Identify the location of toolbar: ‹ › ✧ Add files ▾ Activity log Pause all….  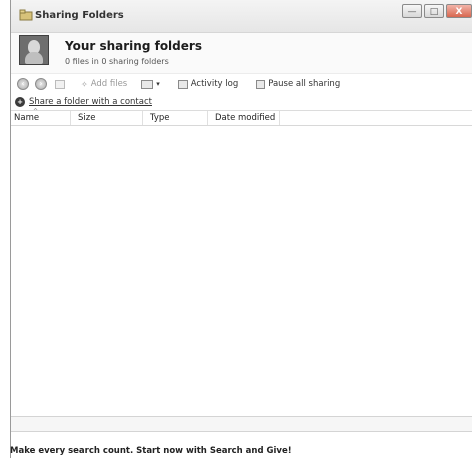
(241, 84).